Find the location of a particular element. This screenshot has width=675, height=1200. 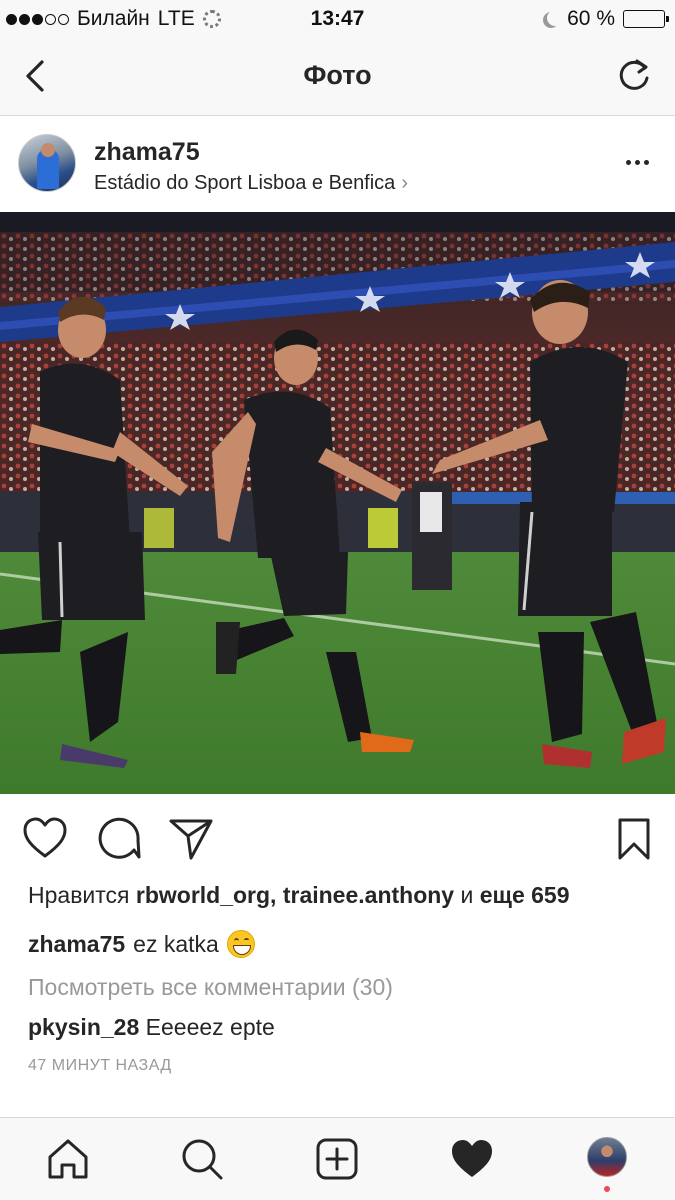

comment-text: Eeeeez epte is located at coordinates (210, 1027).